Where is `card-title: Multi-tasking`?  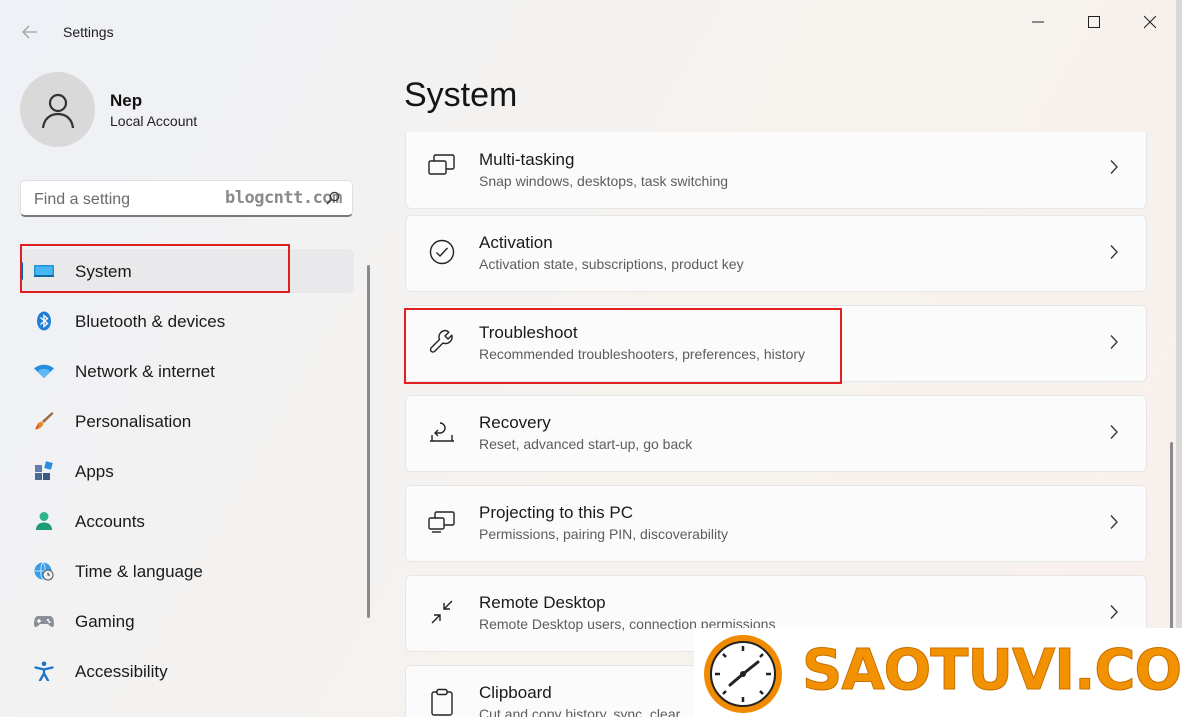
card-title: Multi-tasking is located at coordinates (527, 159).